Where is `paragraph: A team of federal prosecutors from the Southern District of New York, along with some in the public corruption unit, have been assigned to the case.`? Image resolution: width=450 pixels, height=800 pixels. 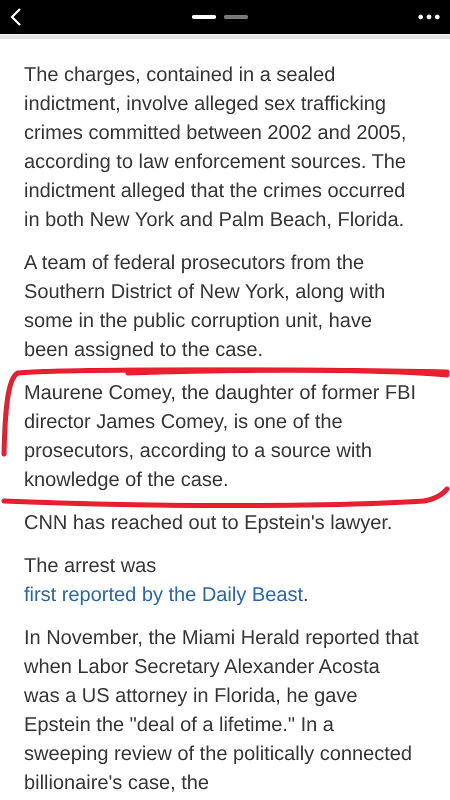 paragraph: A team of federal prosecutors from the Southern District of New York, along with some in the public corruption unit, have been assigned to the case. is located at coordinates (205, 307).